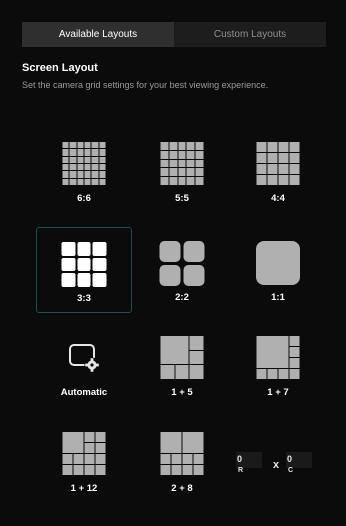 The width and height of the screenshot is (346, 526). I want to click on layout-option-6x6: 6:6, so click(84, 171).